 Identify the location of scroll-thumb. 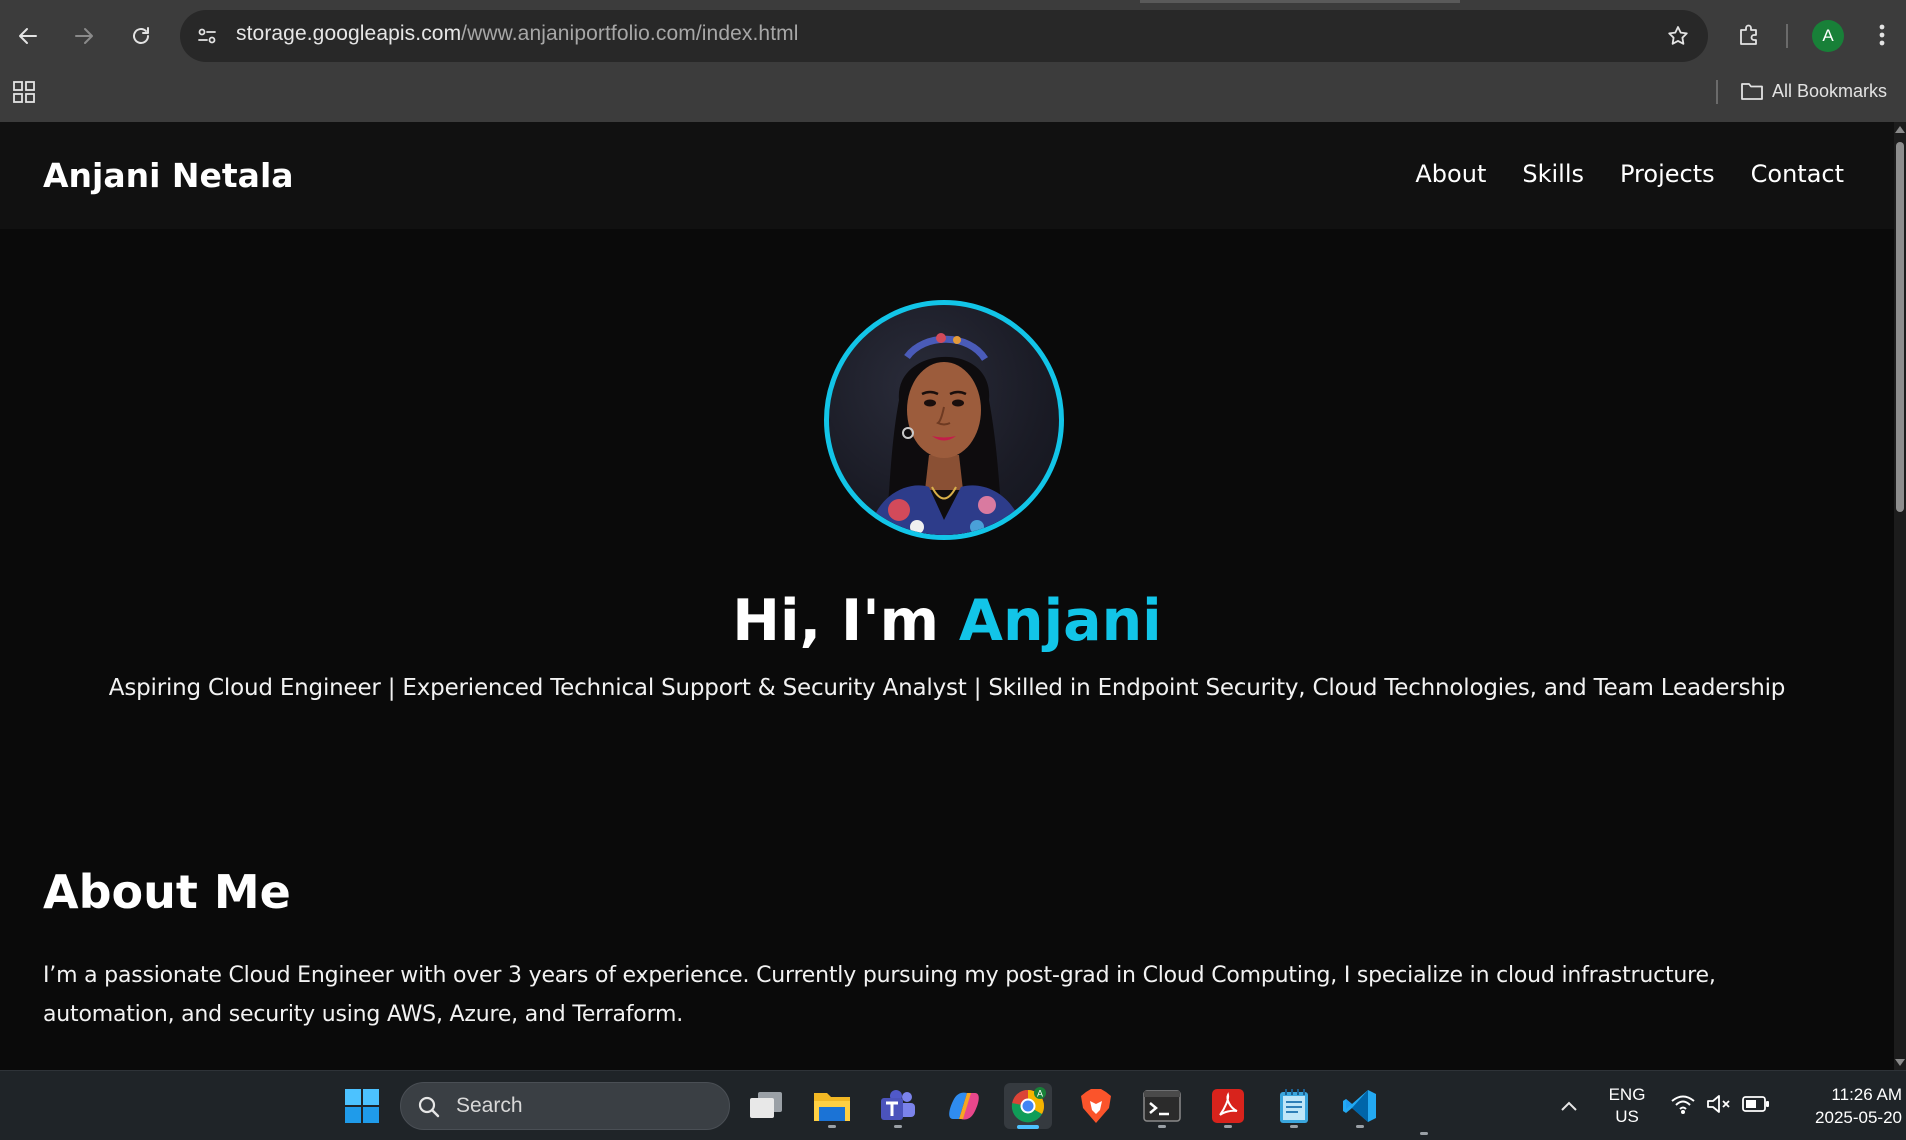
(1900, 327).